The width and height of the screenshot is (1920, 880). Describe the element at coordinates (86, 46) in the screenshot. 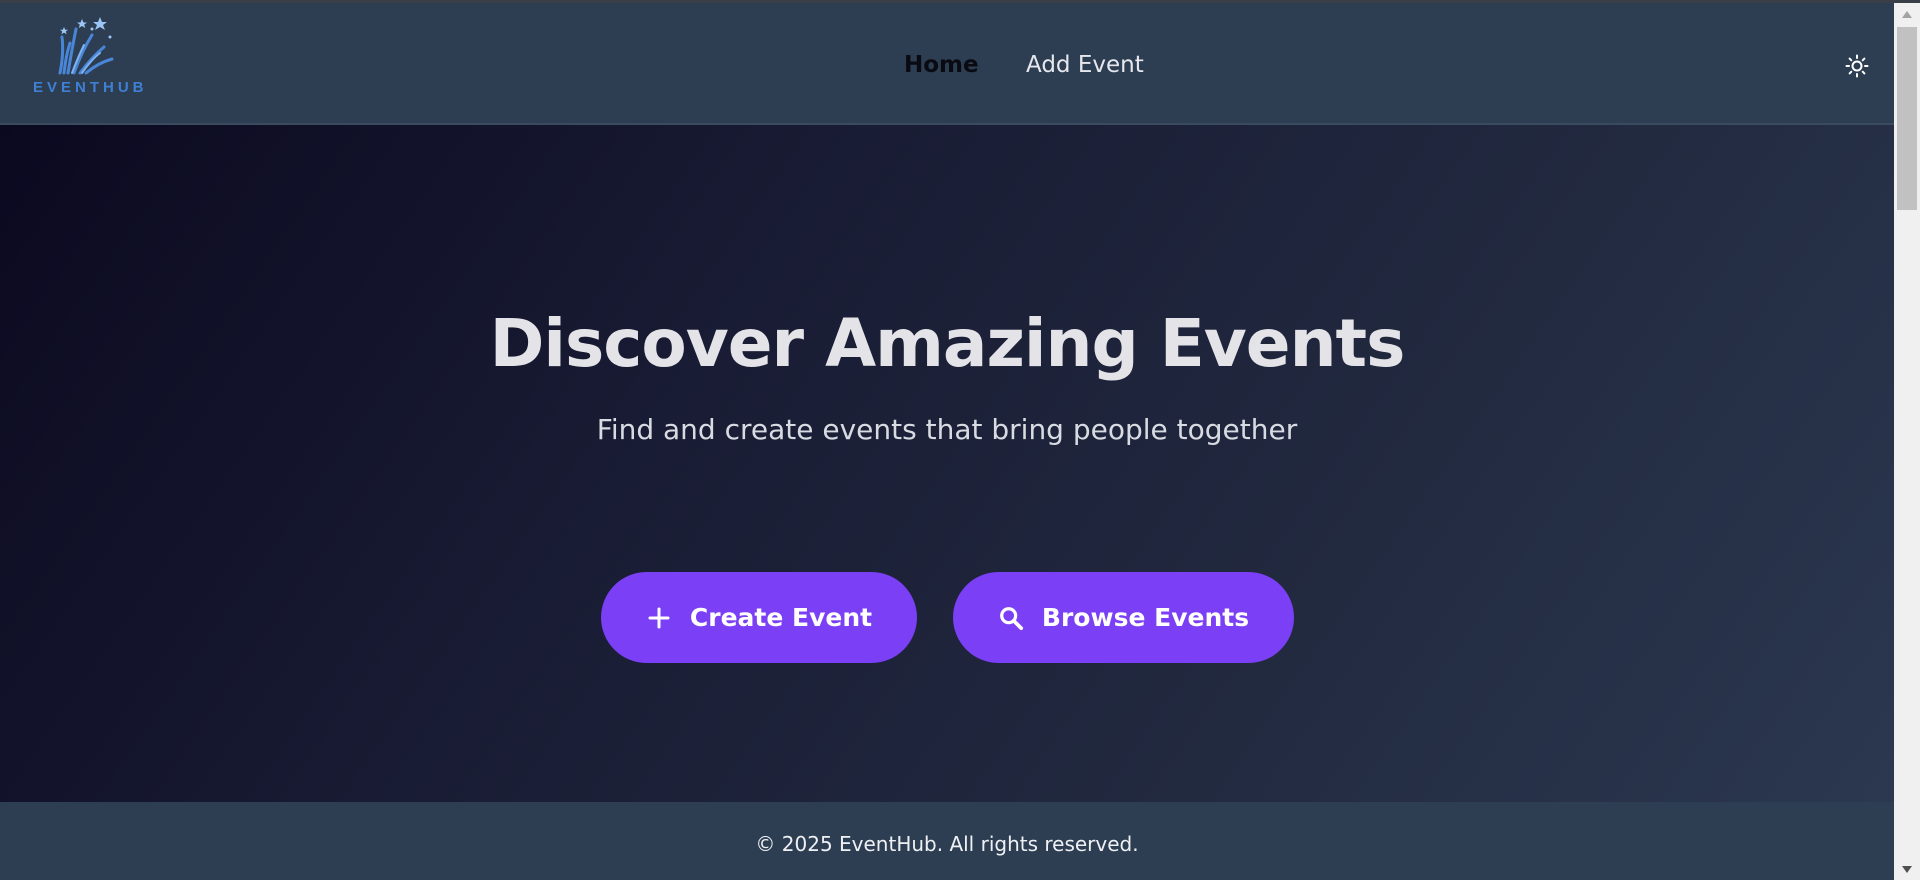

I see `fireworks-logo-icon` at that location.